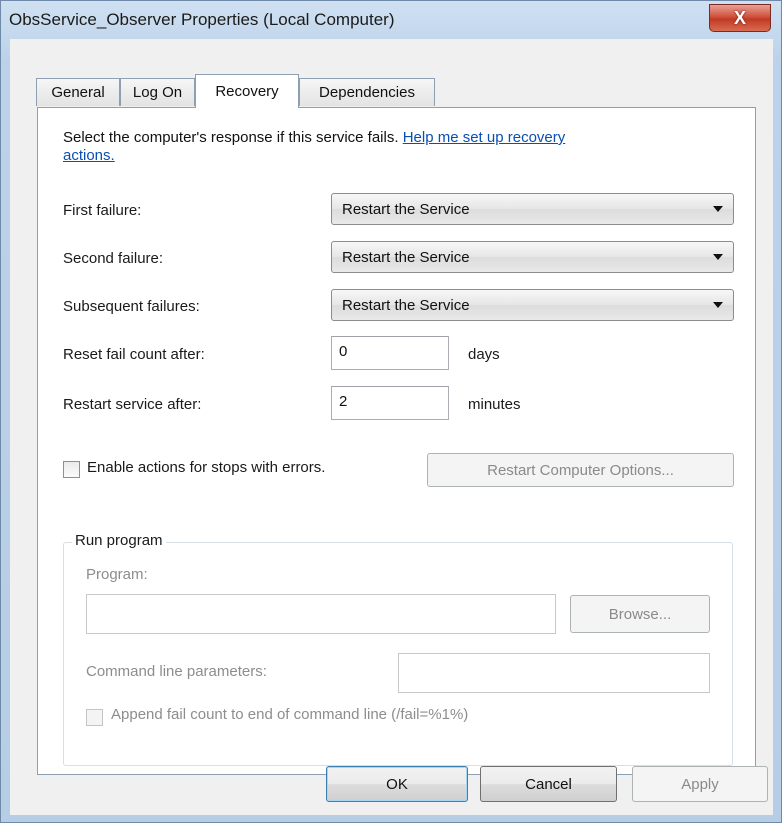  I want to click on help-recovery-link-continued: actions., so click(89, 155).